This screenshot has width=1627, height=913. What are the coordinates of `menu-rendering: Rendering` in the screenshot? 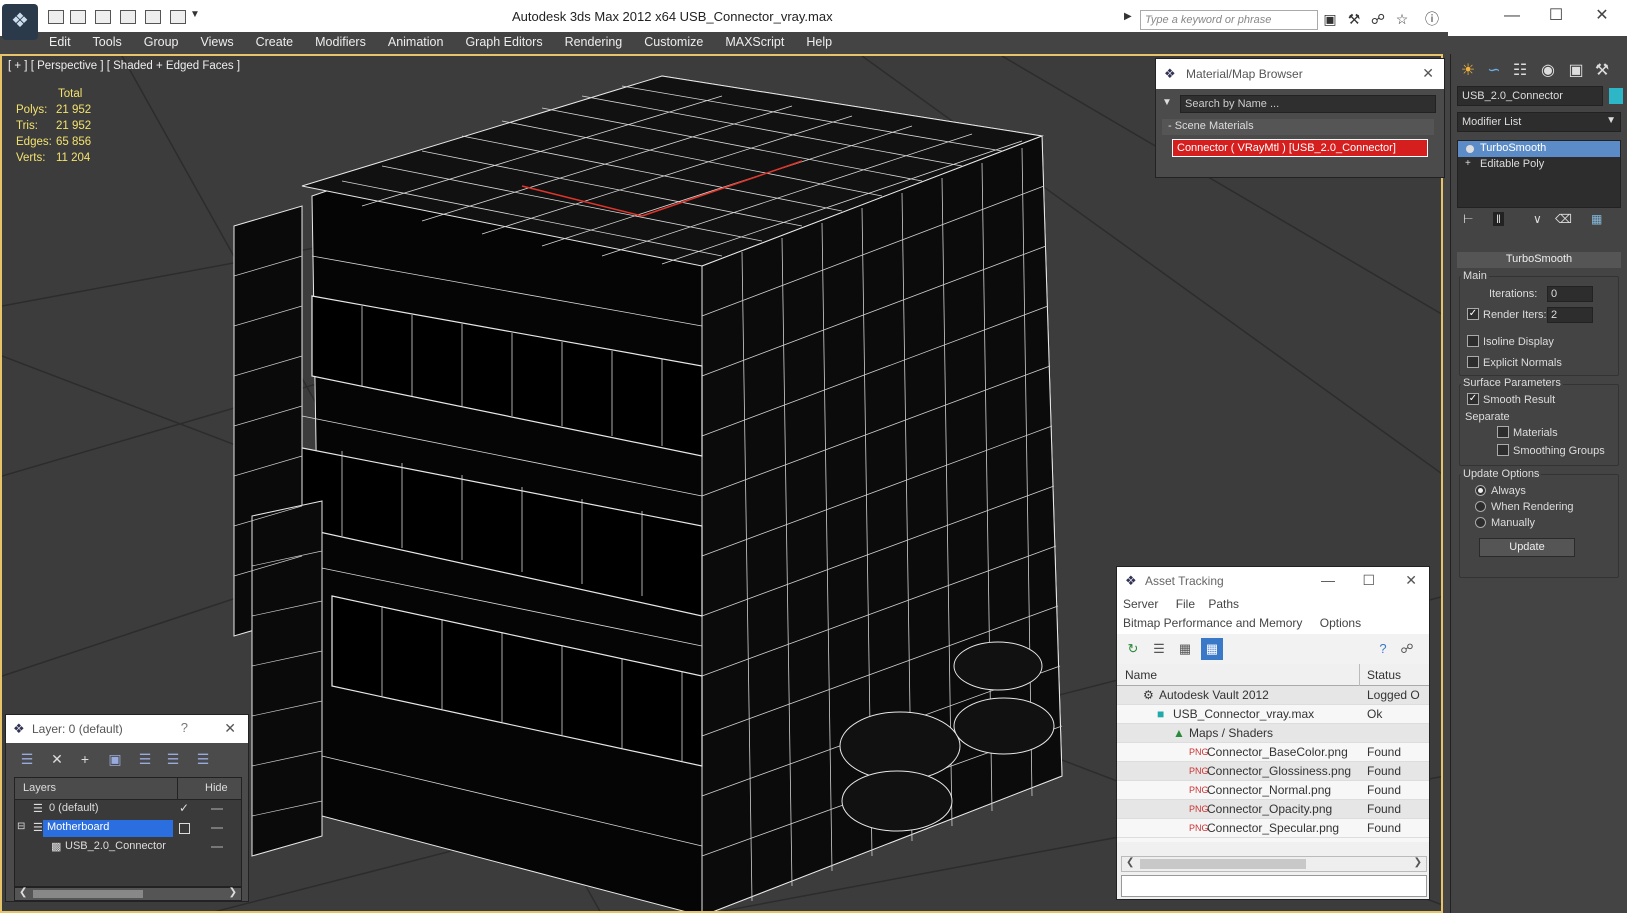 It's located at (594, 42).